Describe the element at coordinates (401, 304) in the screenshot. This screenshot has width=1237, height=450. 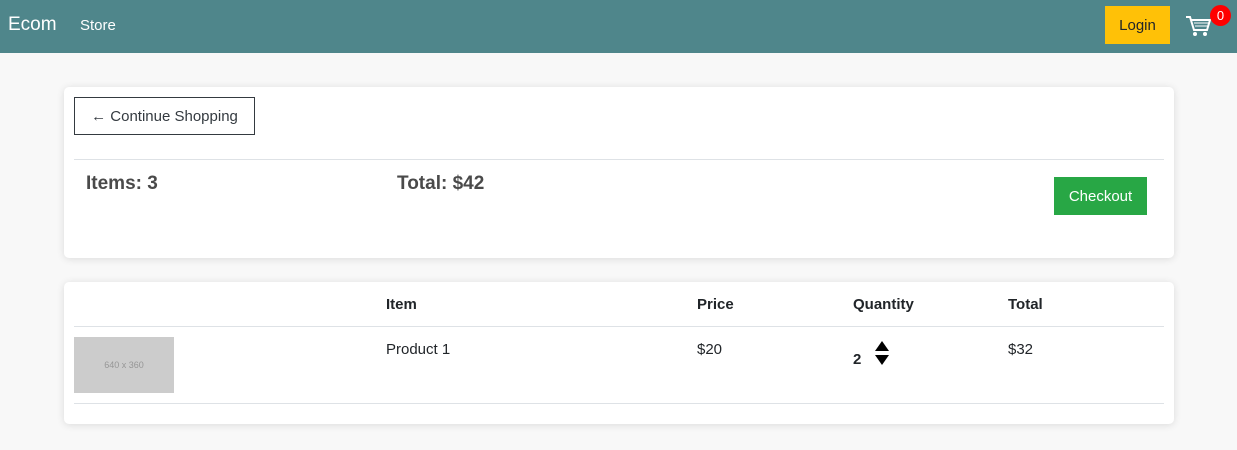
I see `column-header-item: Item` at that location.